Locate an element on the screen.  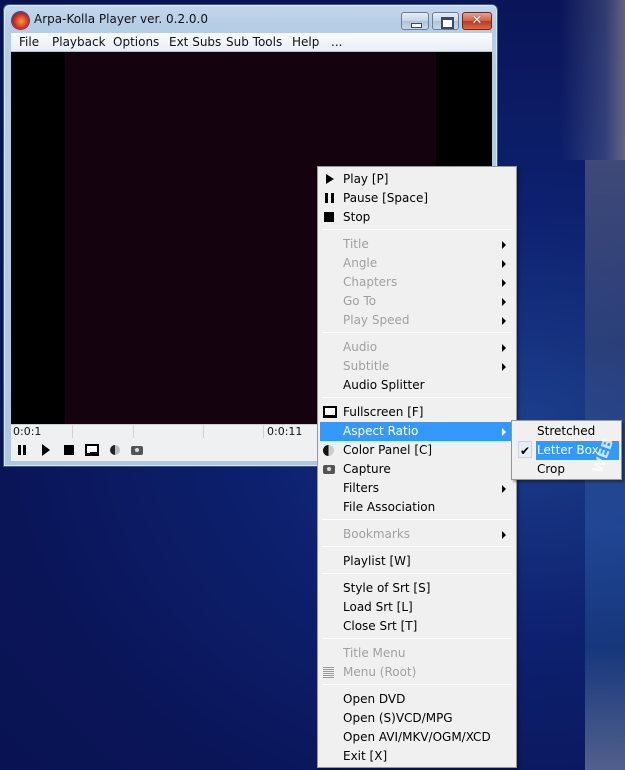
menu-item-label: Bookmarks is located at coordinates (377, 534).